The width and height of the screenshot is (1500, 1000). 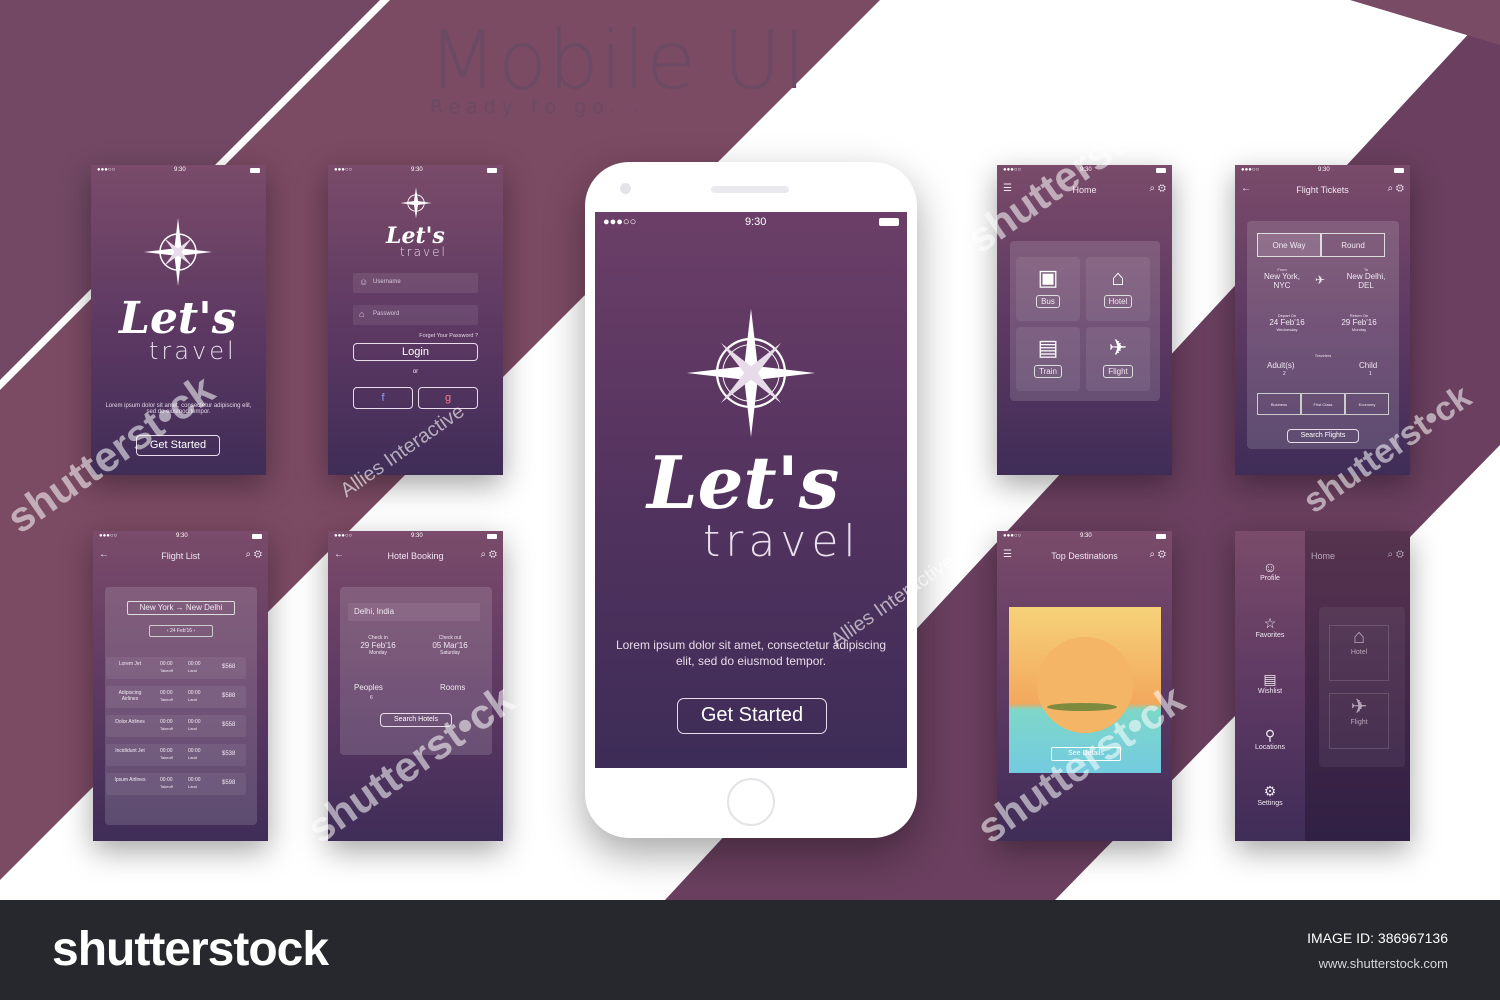 What do you see at coordinates (378, 645) in the screenshot?
I see `checkin-field: Check in 29 Feb'16 Monday` at bounding box center [378, 645].